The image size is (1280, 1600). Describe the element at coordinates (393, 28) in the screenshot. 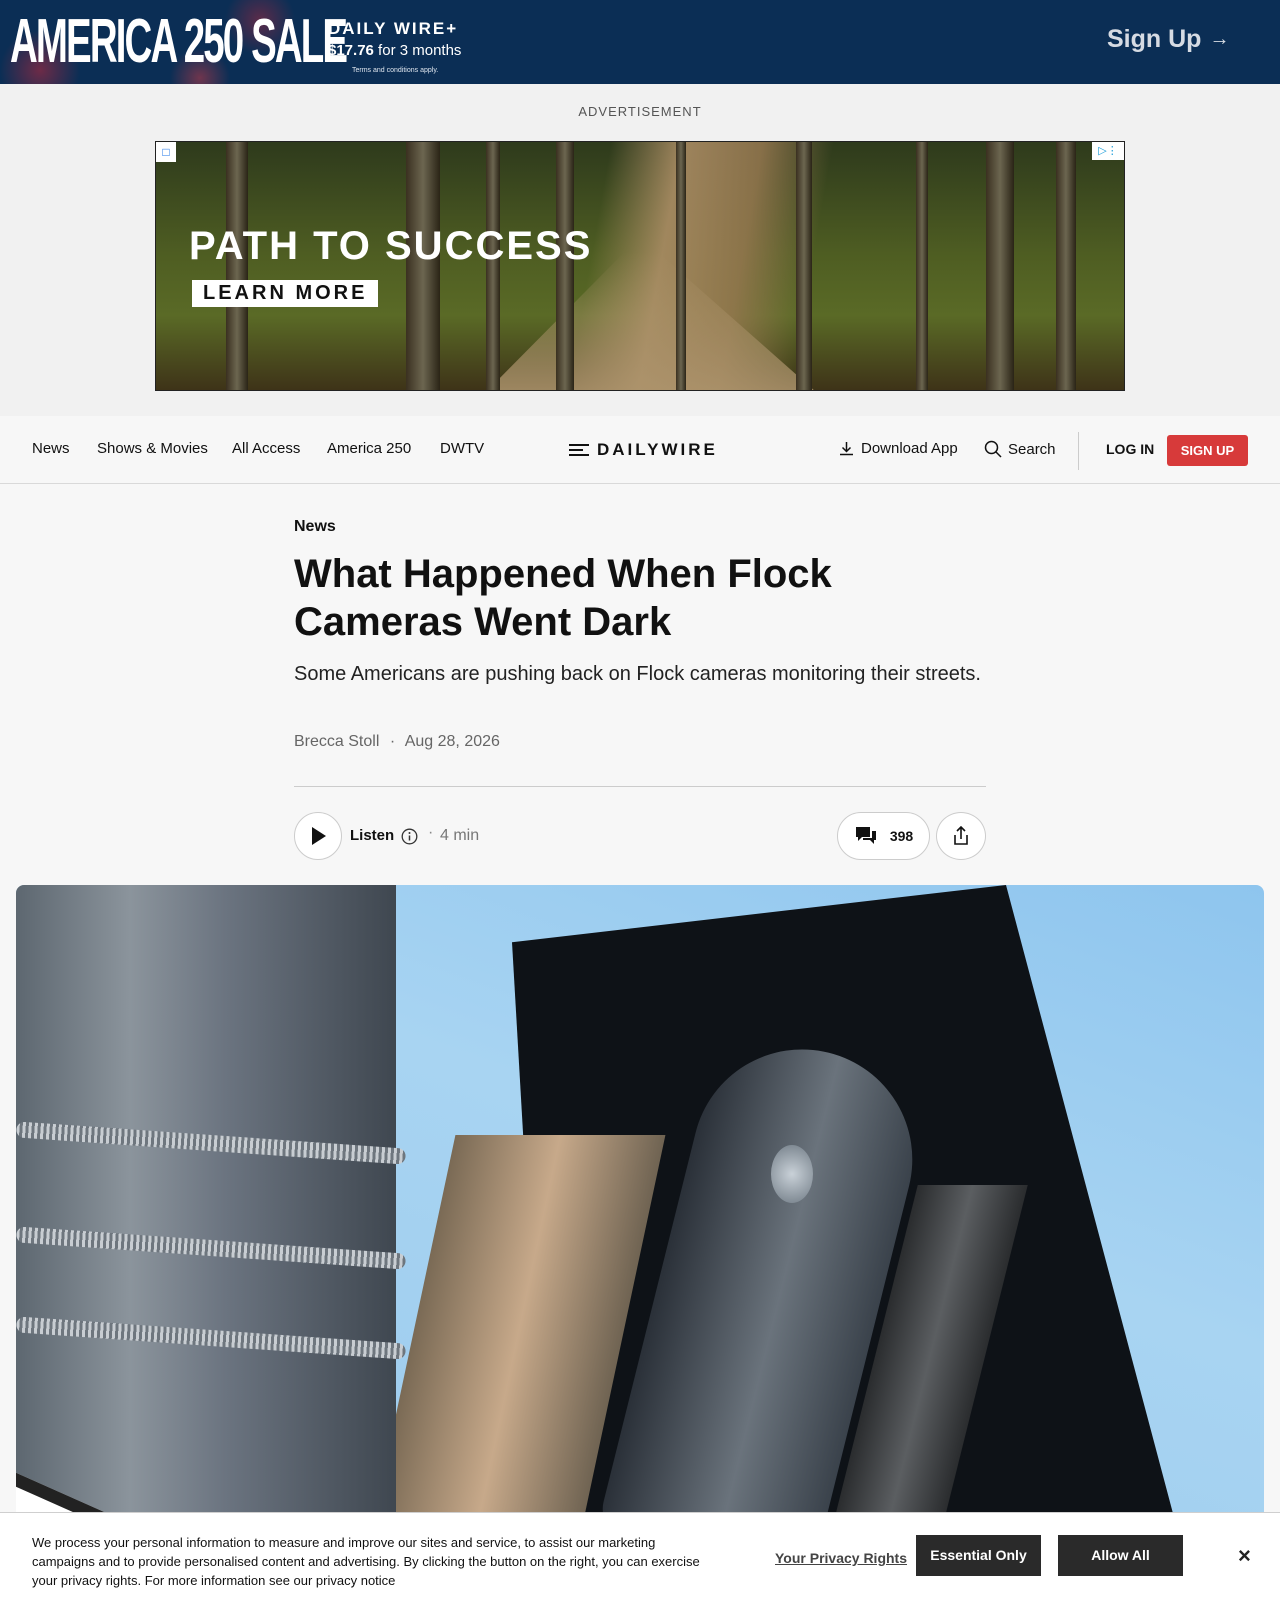

I see `promo-brand: DAILY WIRE+` at that location.